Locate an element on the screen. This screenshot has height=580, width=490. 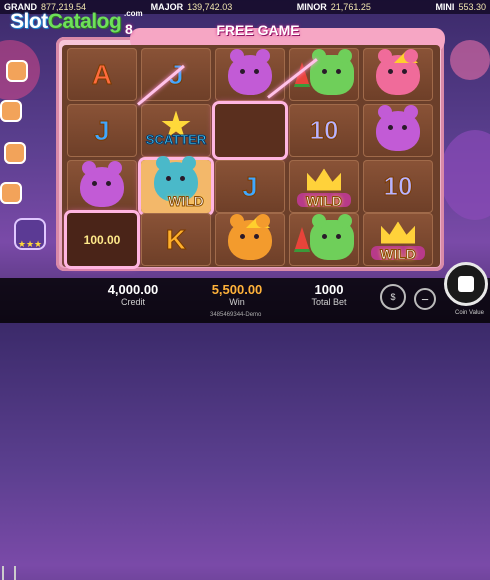
site-logo: SlotCatalog is located at coordinates (66, 22).